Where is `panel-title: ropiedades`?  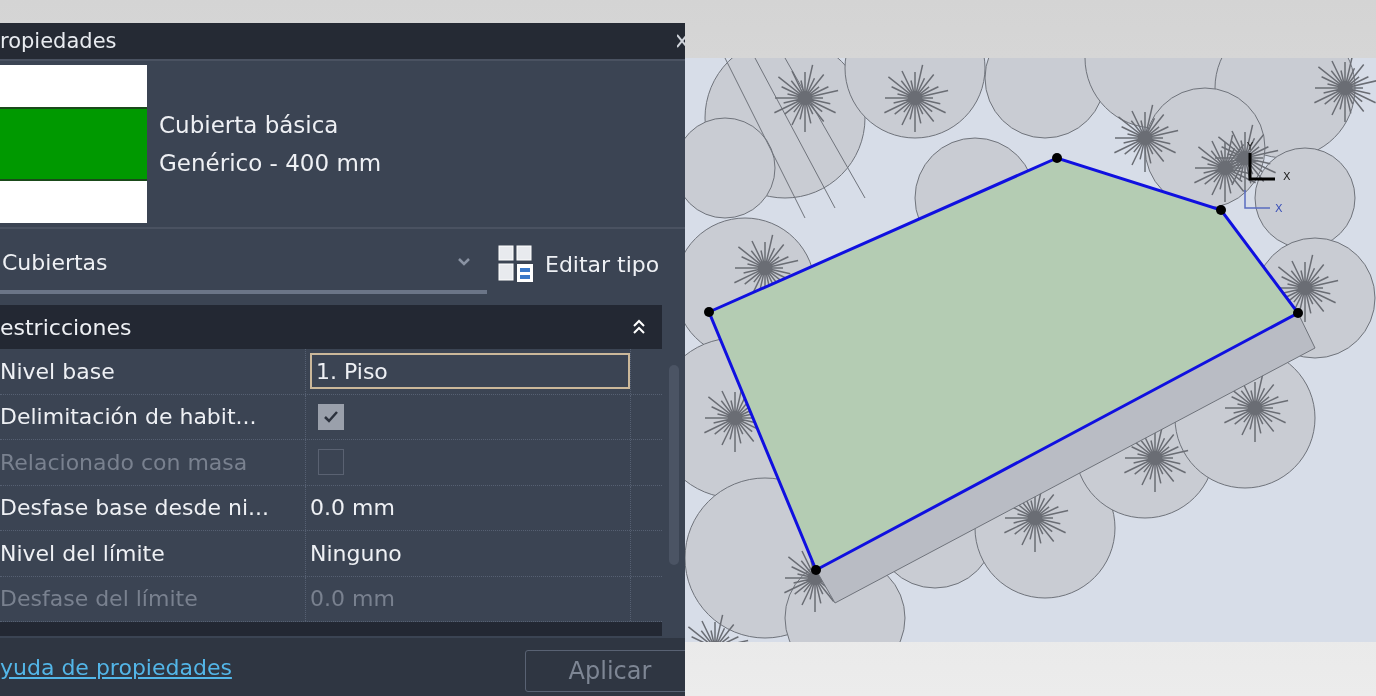 panel-title: ropiedades is located at coordinates (58, 41).